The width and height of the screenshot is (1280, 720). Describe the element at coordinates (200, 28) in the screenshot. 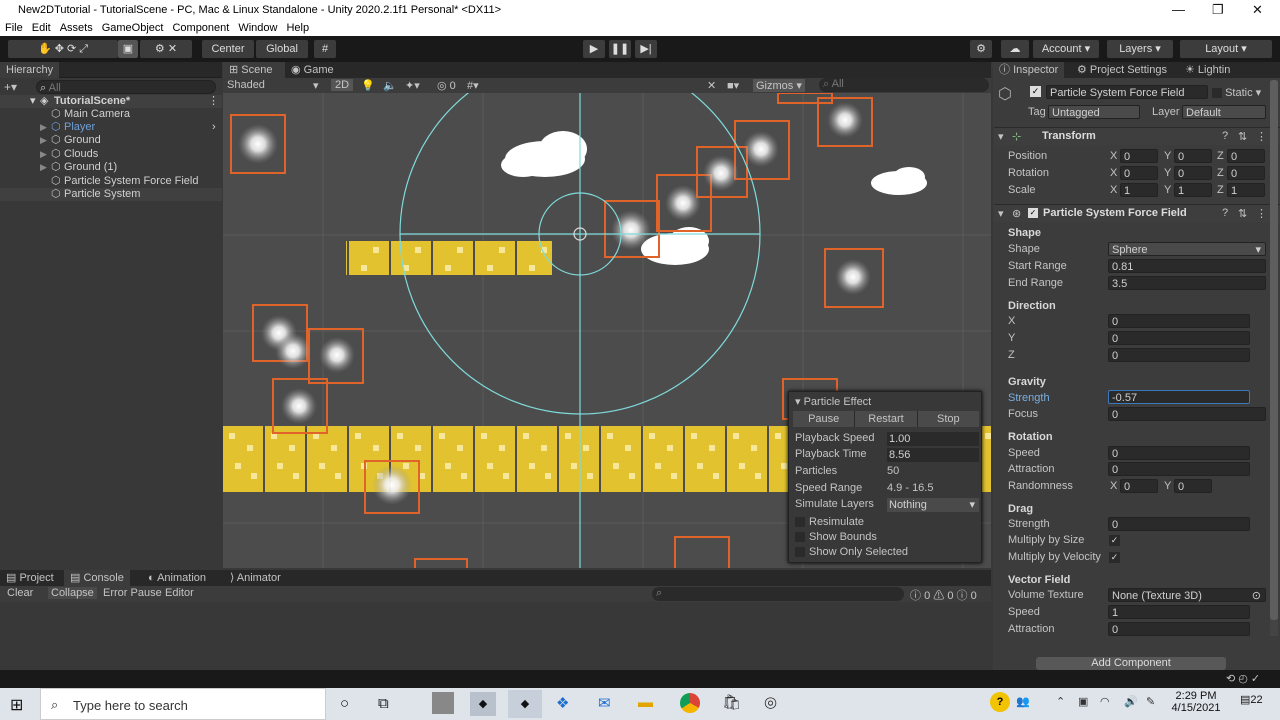

I see `menu-item-component: Component` at that location.